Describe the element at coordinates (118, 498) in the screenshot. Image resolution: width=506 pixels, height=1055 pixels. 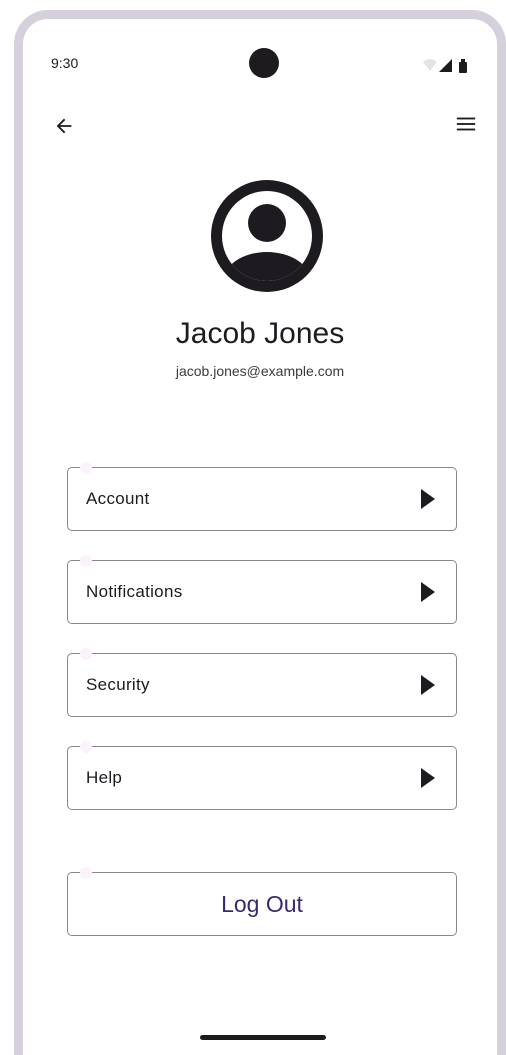
I see `menu-item-label: Account` at that location.